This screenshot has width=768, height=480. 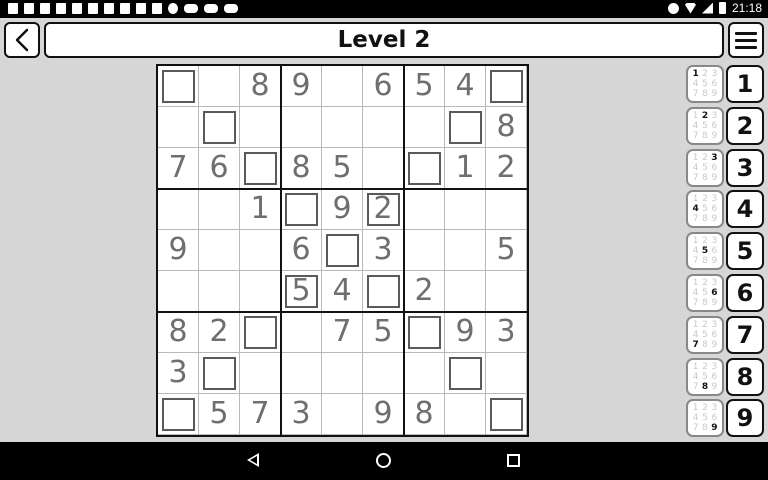 I want to click on menu-button, so click(x=746, y=40).